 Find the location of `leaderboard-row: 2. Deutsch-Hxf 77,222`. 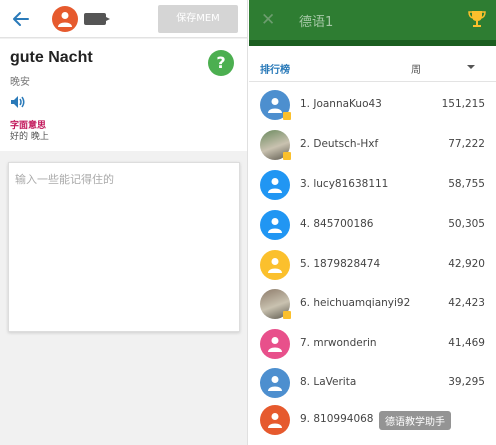

leaderboard-row: 2. Deutsch-Hxf 77,222 is located at coordinates (372, 146).